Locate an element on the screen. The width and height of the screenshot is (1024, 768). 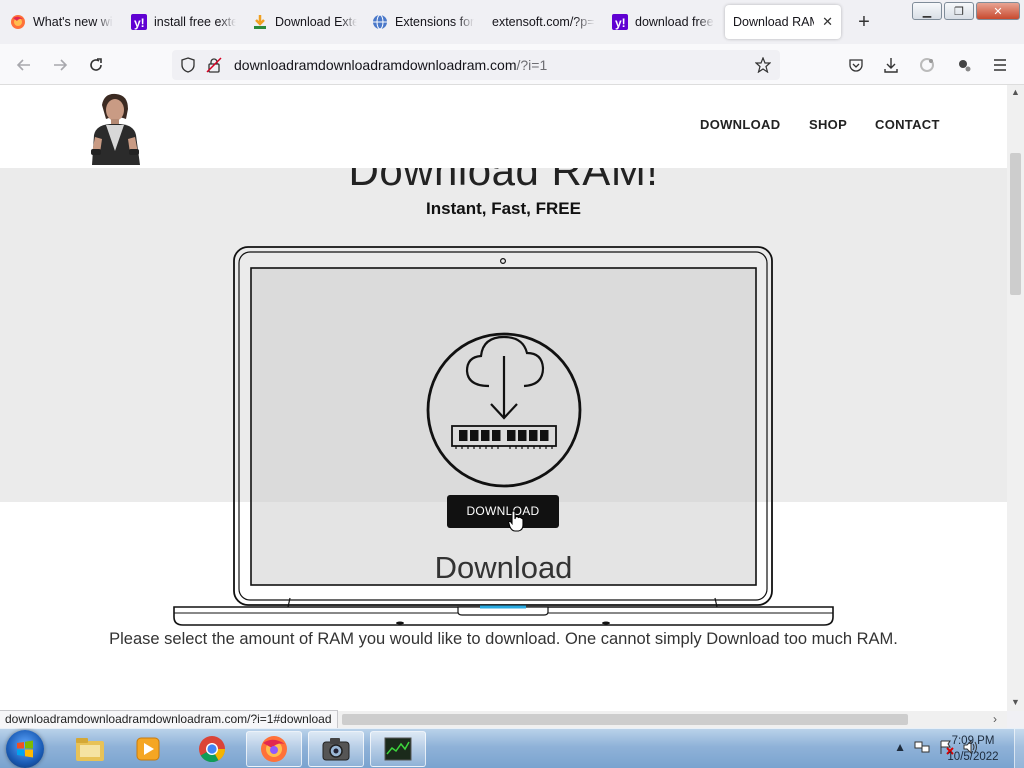
system-clock: 7:09 PM 10/5/2022 is located at coordinates (973, 749).